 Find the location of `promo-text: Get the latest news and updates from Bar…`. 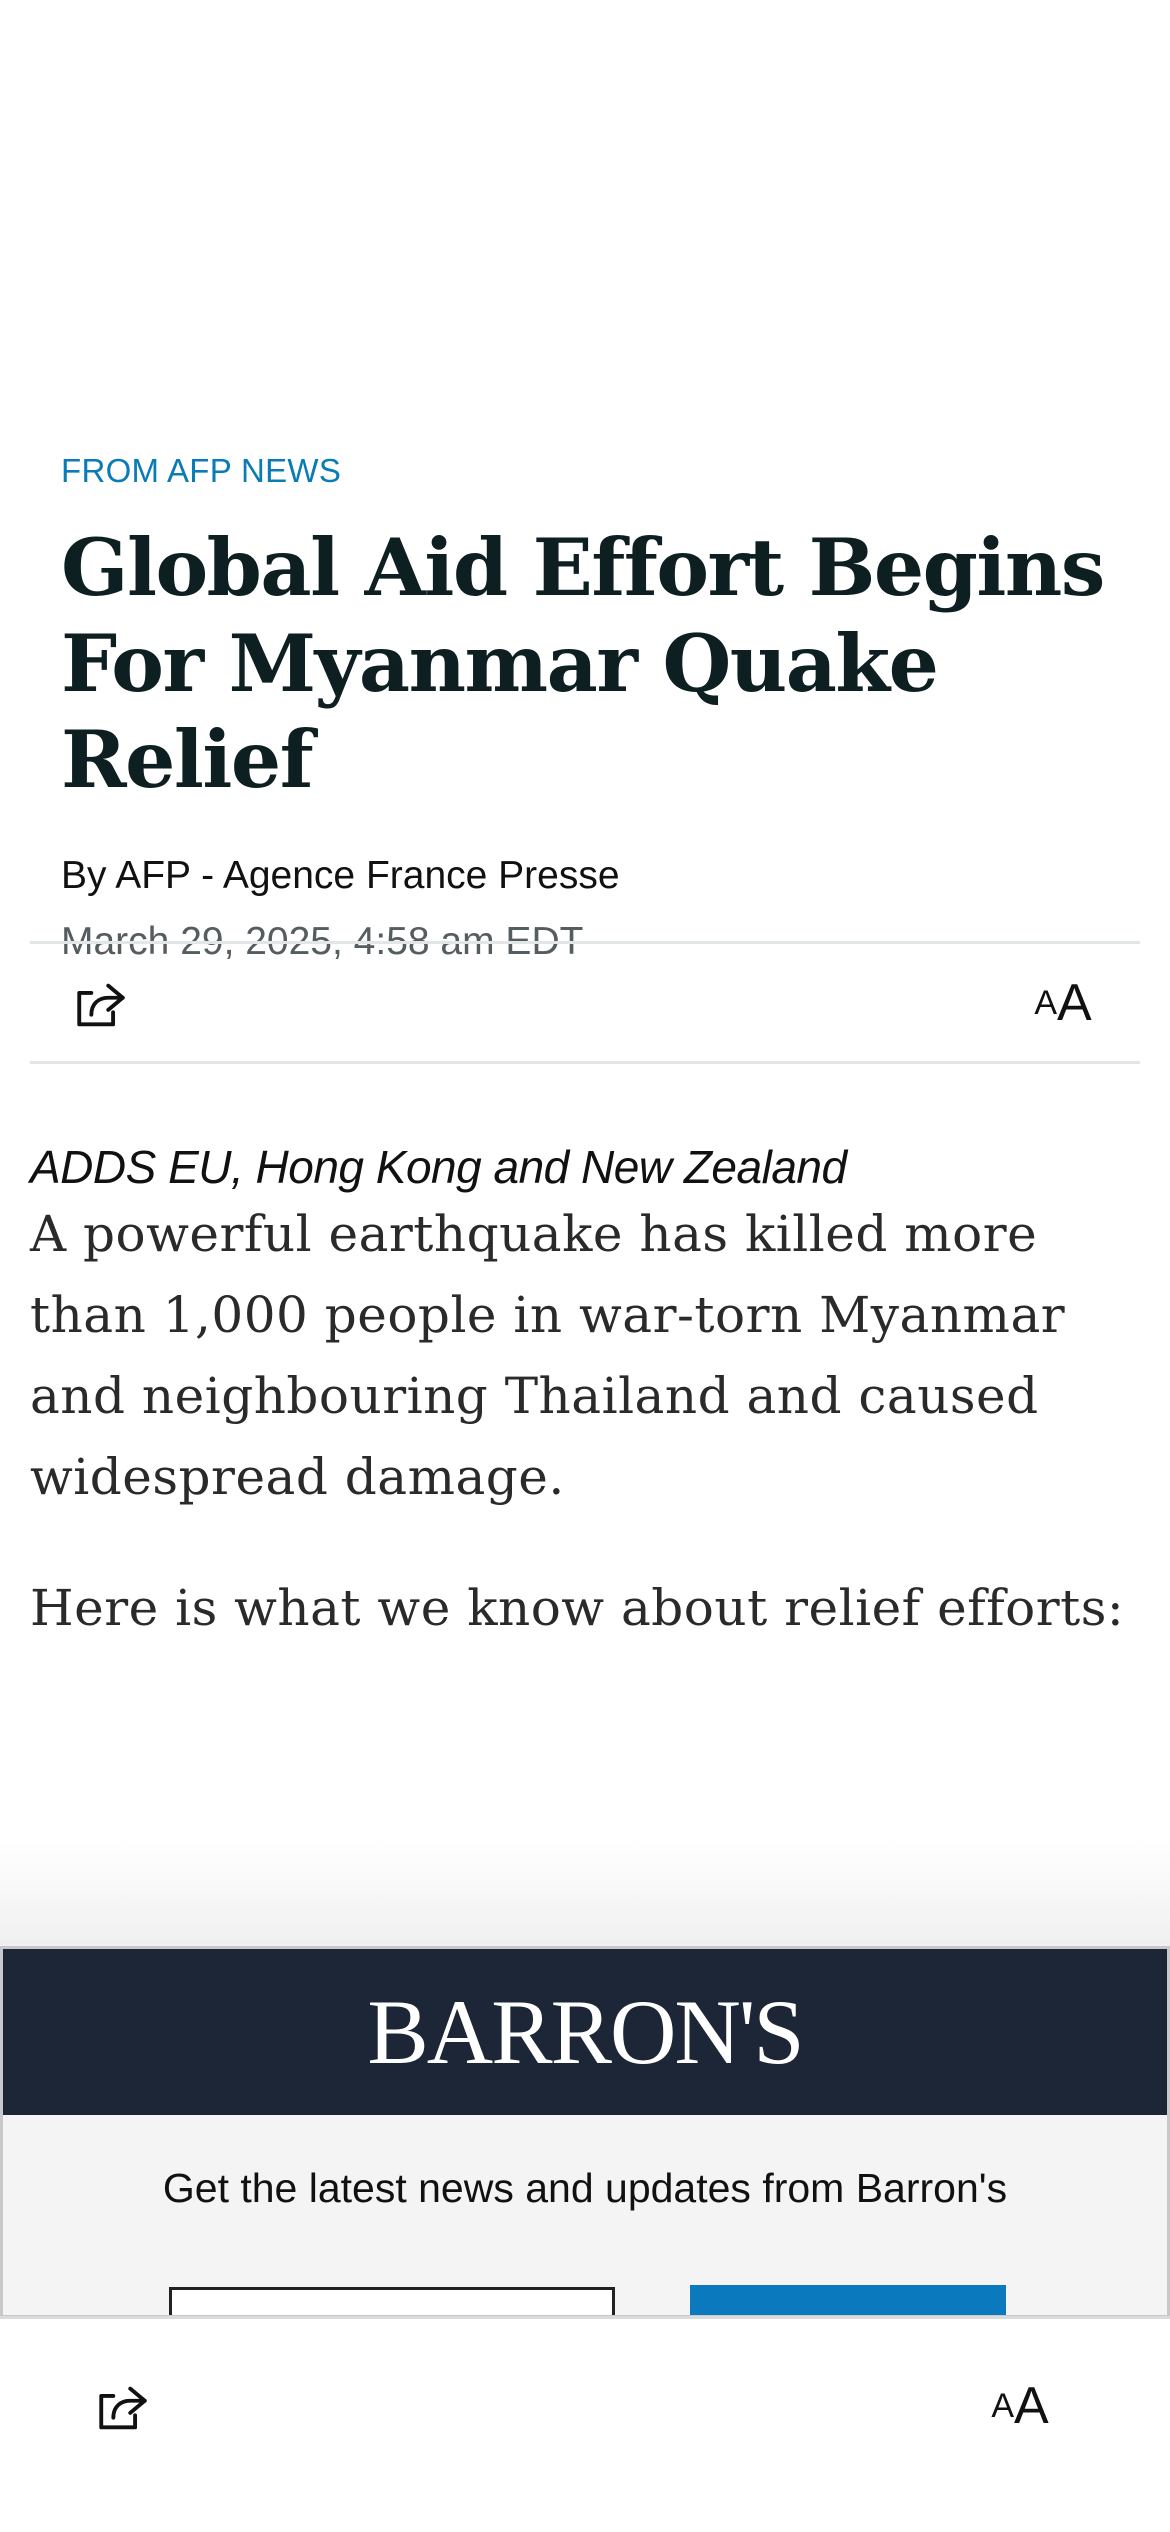

promo-text: Get the latest news and updates from Bar… is located at coordinates (585, 2188).